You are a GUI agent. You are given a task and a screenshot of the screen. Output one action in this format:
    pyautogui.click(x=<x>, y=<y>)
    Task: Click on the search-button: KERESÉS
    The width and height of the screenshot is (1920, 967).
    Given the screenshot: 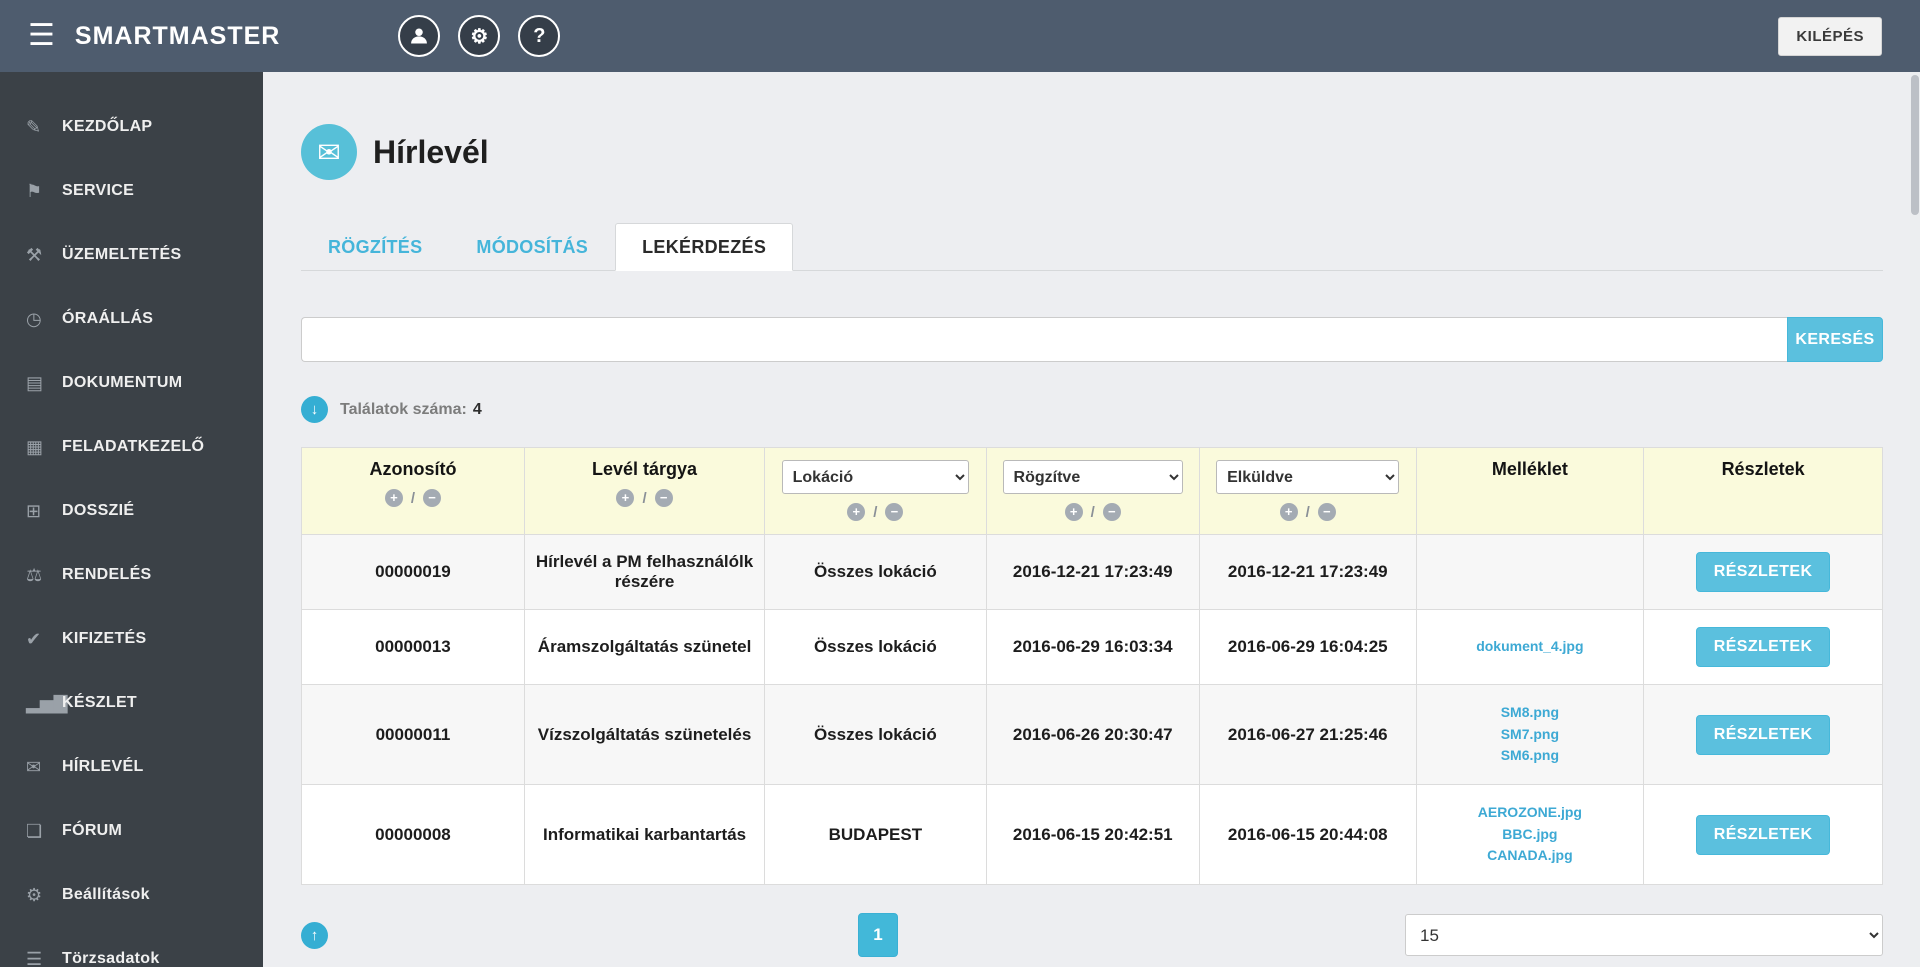 What is the action you would take?
    pyautogui.click(x=1835, y=339)
    